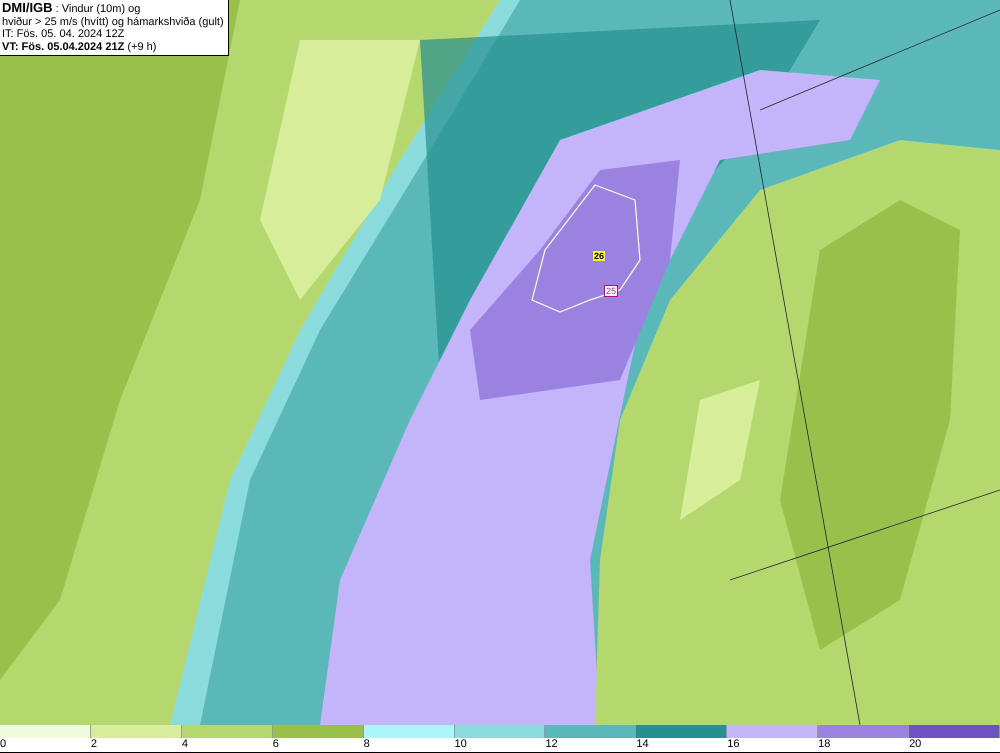  Describe the element at coordinates (113, 22) in the screenshot. I see `map-subtitle: hviður > 25 m/s (hvítt) og hámarkshviða (gult)` at that location.